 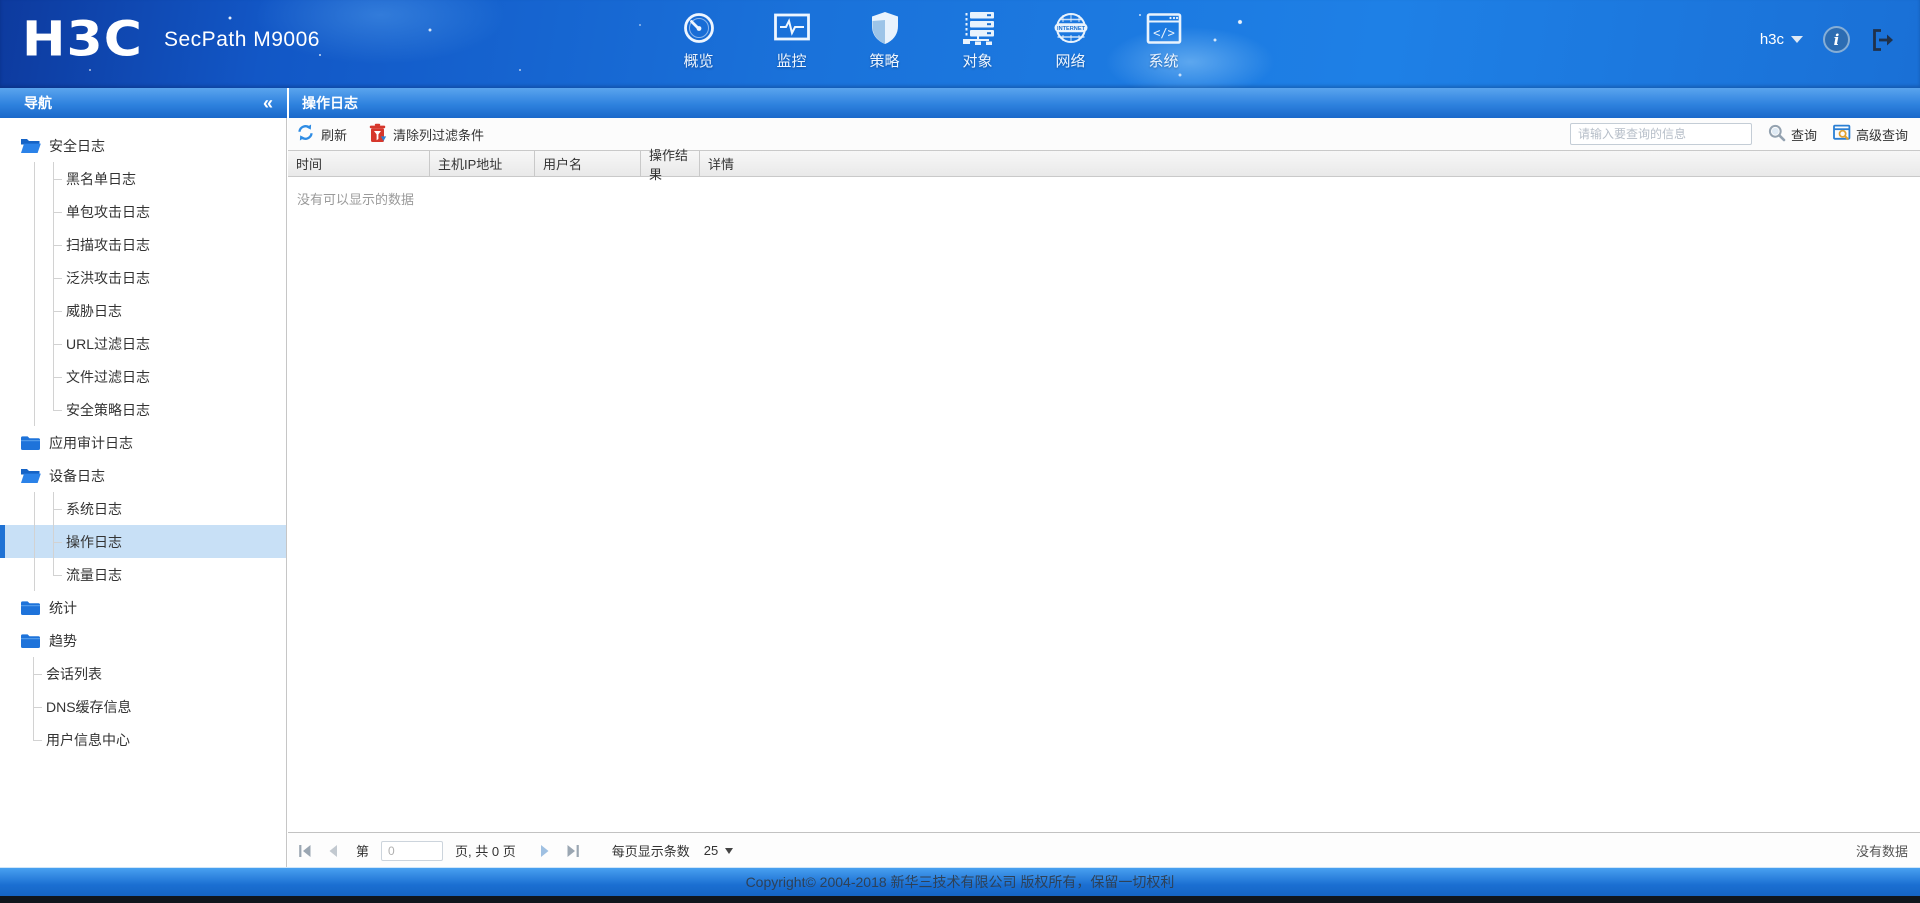 What do you see at coordinates (31, 146) in the screenshot?
I see `folder-open-icon` at bounding box center [31, 146].